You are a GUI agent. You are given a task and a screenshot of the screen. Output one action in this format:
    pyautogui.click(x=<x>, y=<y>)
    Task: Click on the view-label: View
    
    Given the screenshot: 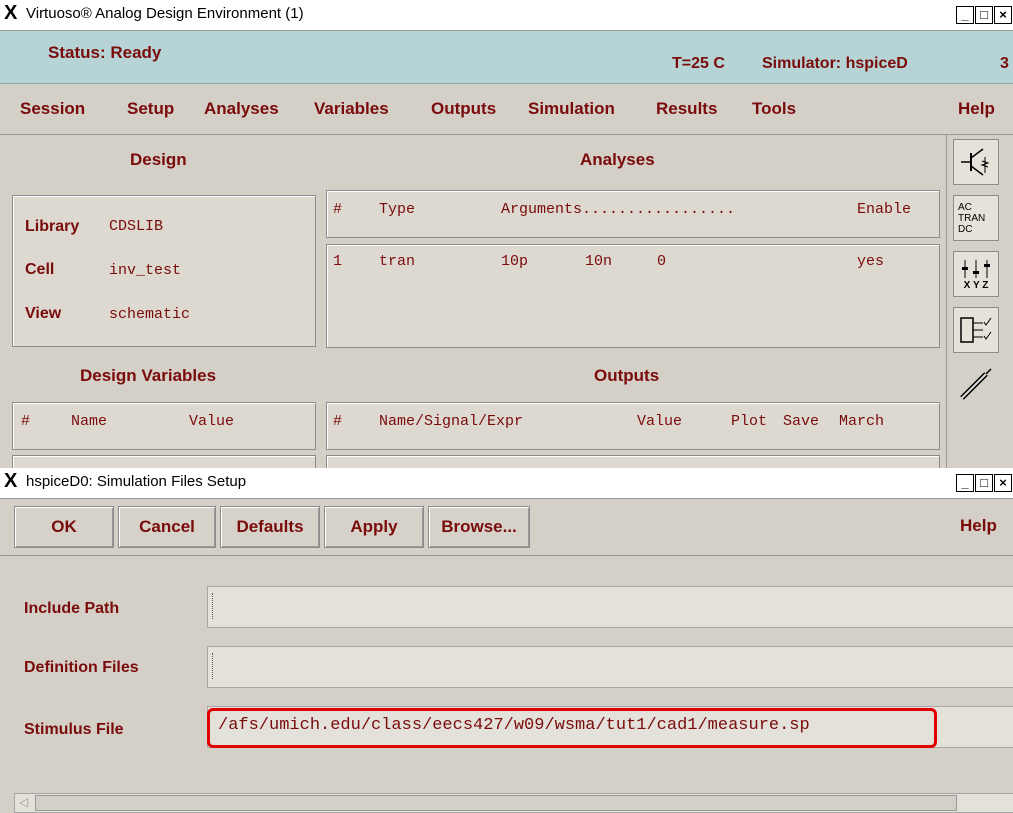 What is the action you would take?
    pyautogui.click(x=43, y=313)
    